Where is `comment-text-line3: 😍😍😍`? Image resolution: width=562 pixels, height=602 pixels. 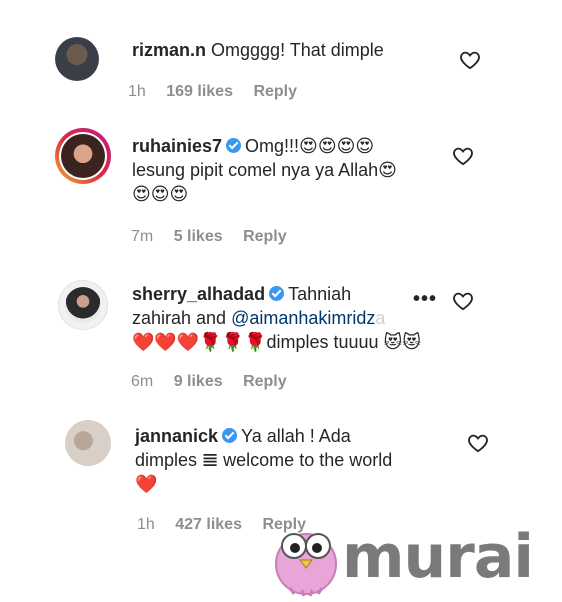 comment-text-line3: 😍😍😍 is located at coordinates (160, 194).